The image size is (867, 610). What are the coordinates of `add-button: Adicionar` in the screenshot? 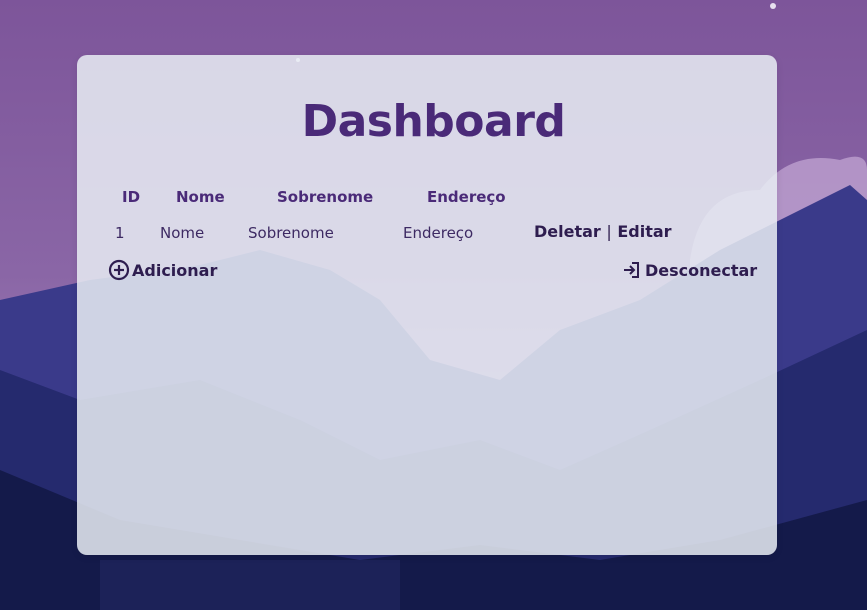 It's located at (162, 270).